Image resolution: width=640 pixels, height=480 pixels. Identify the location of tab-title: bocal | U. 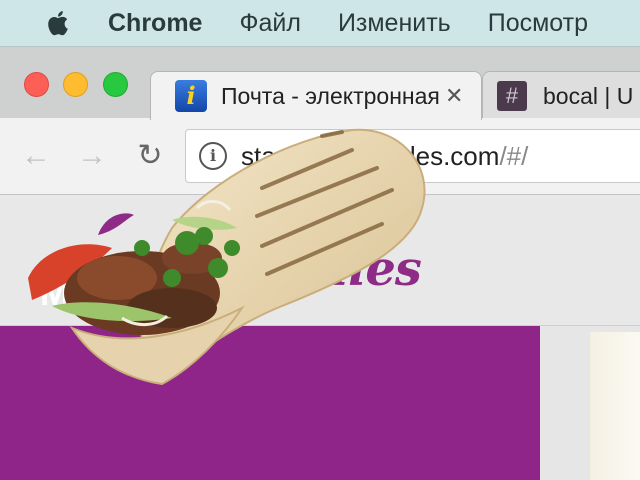
(588, 95).